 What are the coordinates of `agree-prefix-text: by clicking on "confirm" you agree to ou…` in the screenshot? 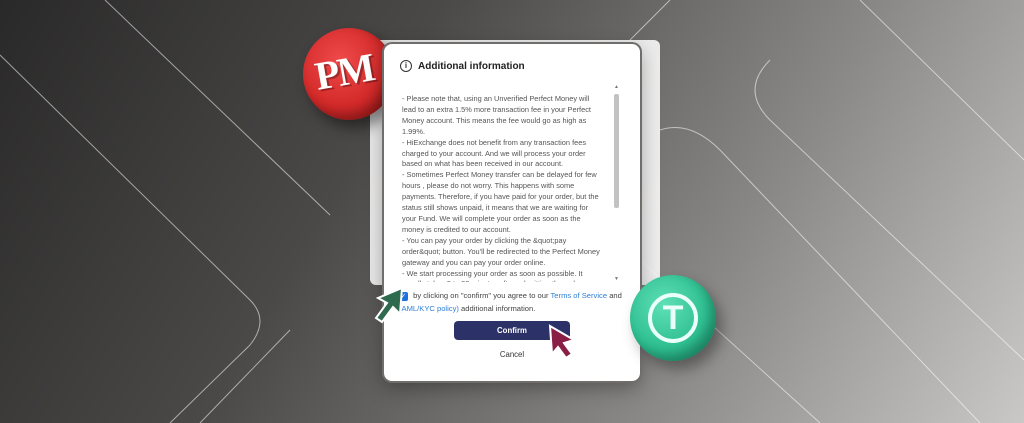 It's located at (481, 295).